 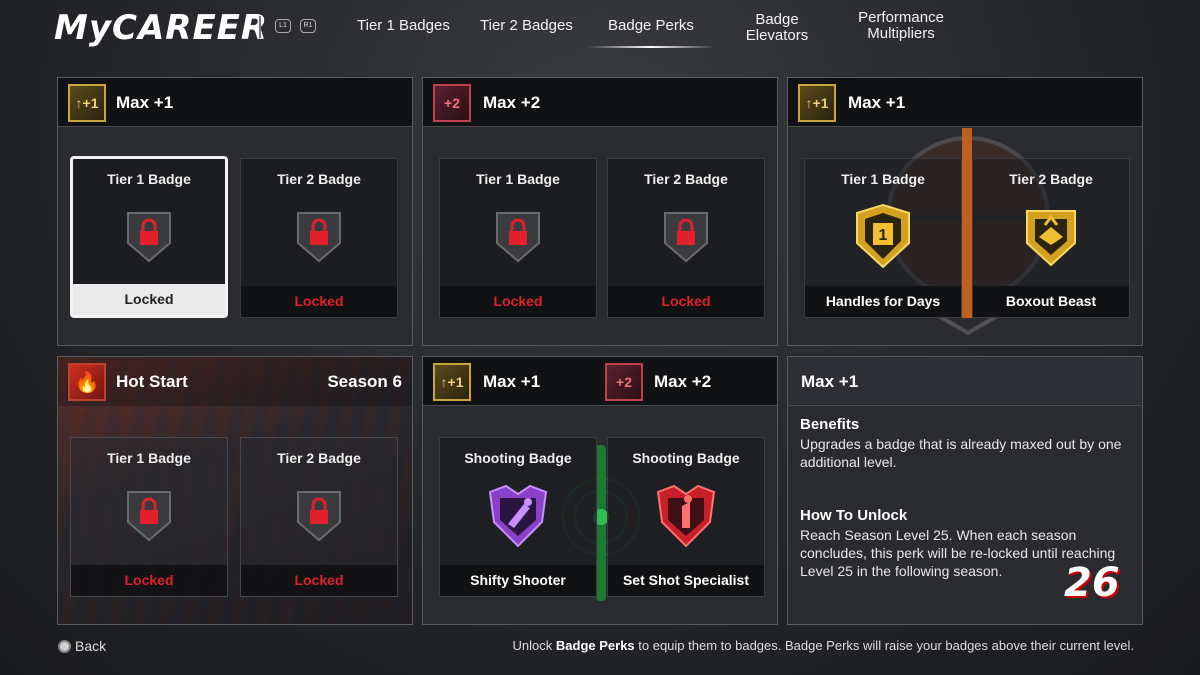 I want to click on divider-stripe, so click(x=967, y=223).